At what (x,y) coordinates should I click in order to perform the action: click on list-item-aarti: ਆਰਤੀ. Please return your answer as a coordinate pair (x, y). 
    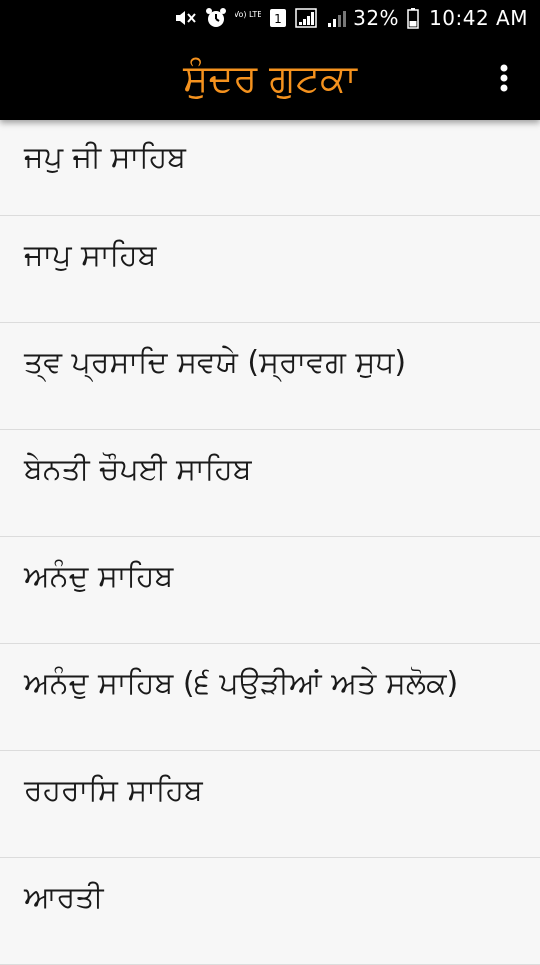
    Looking at the image, I should click on (270, 911).